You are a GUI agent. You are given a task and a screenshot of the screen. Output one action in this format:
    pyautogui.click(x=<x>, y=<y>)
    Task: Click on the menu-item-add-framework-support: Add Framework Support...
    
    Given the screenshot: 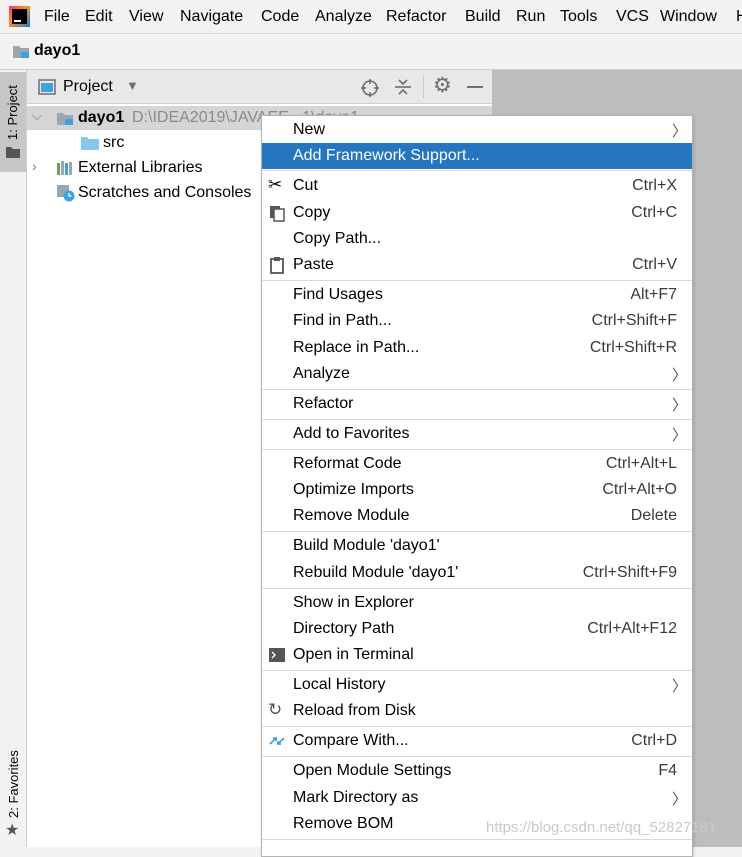 What is the action you would take?
    pyautogui.click(x=477, y=156)
    